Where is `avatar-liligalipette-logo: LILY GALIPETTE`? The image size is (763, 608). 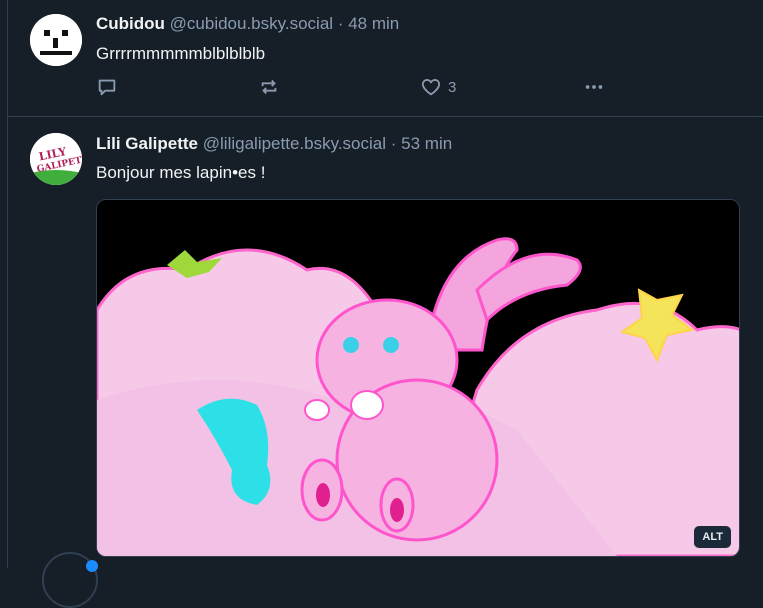
avatar-liligalipette-logo: LILY GALIPETTE is located at coordinates (56, 159).